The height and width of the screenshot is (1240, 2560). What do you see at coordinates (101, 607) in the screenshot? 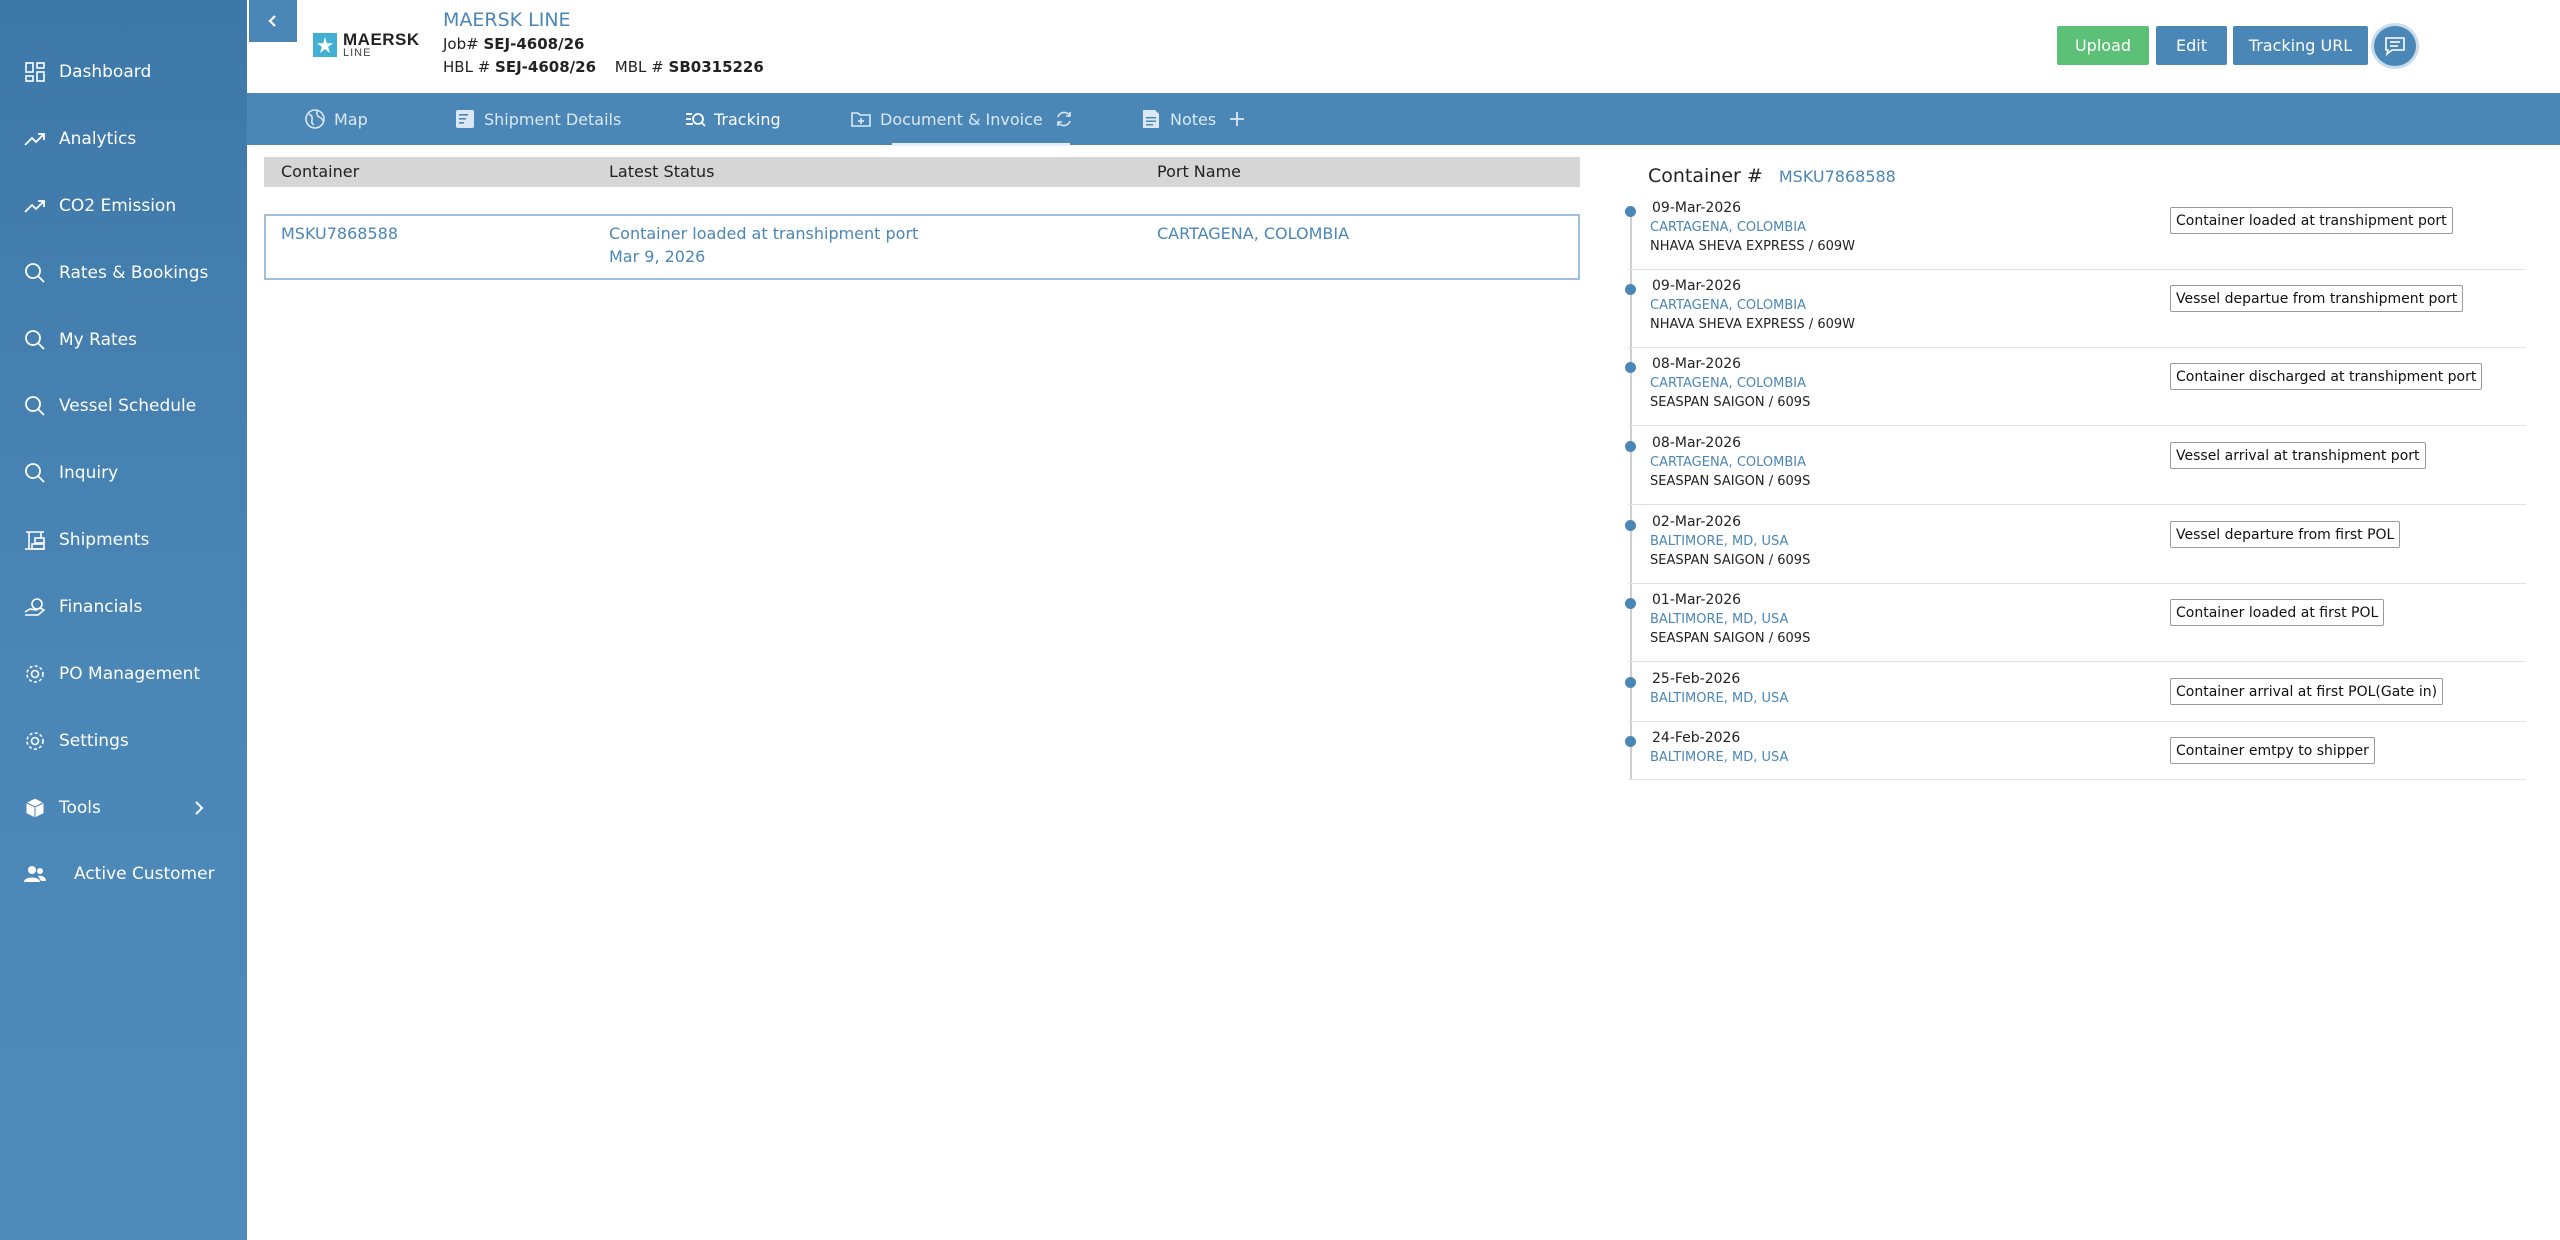
I see `sidebar-item-label: Financials` at bounding box center [101, 607].